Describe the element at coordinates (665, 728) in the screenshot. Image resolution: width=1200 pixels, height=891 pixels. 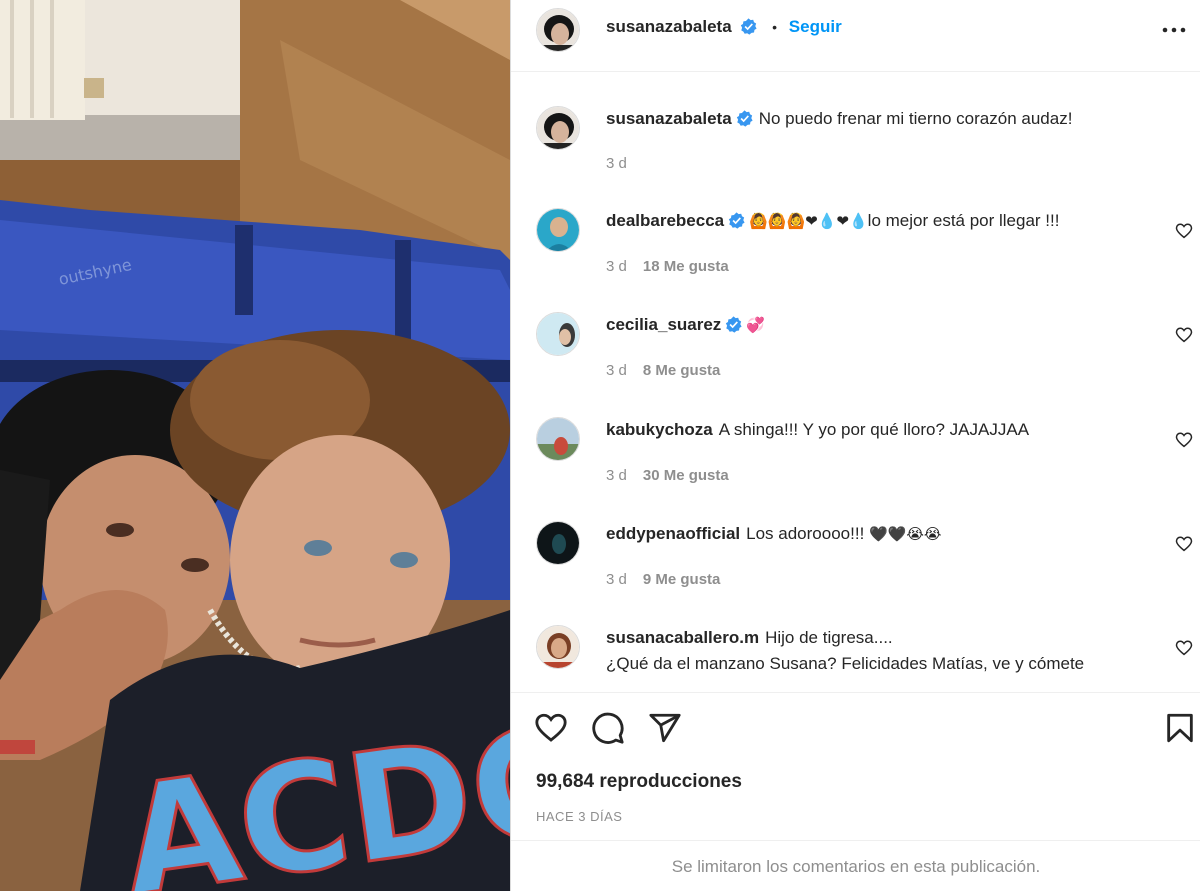
I see `paper-plane-icon` at that location.